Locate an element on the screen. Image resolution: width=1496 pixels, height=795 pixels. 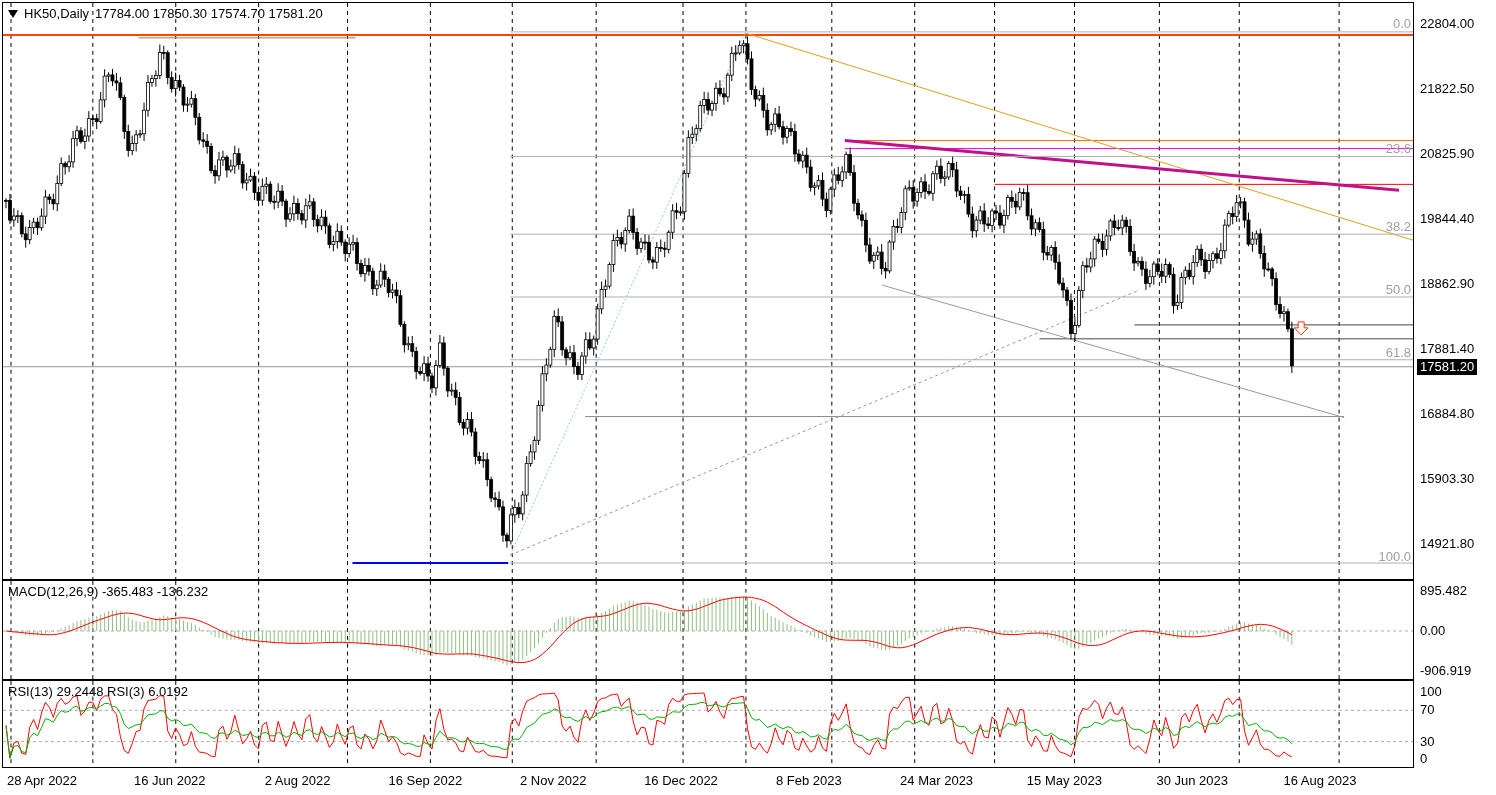
price-axis-label: 18862.90 is located at coordinates (1447, 284).